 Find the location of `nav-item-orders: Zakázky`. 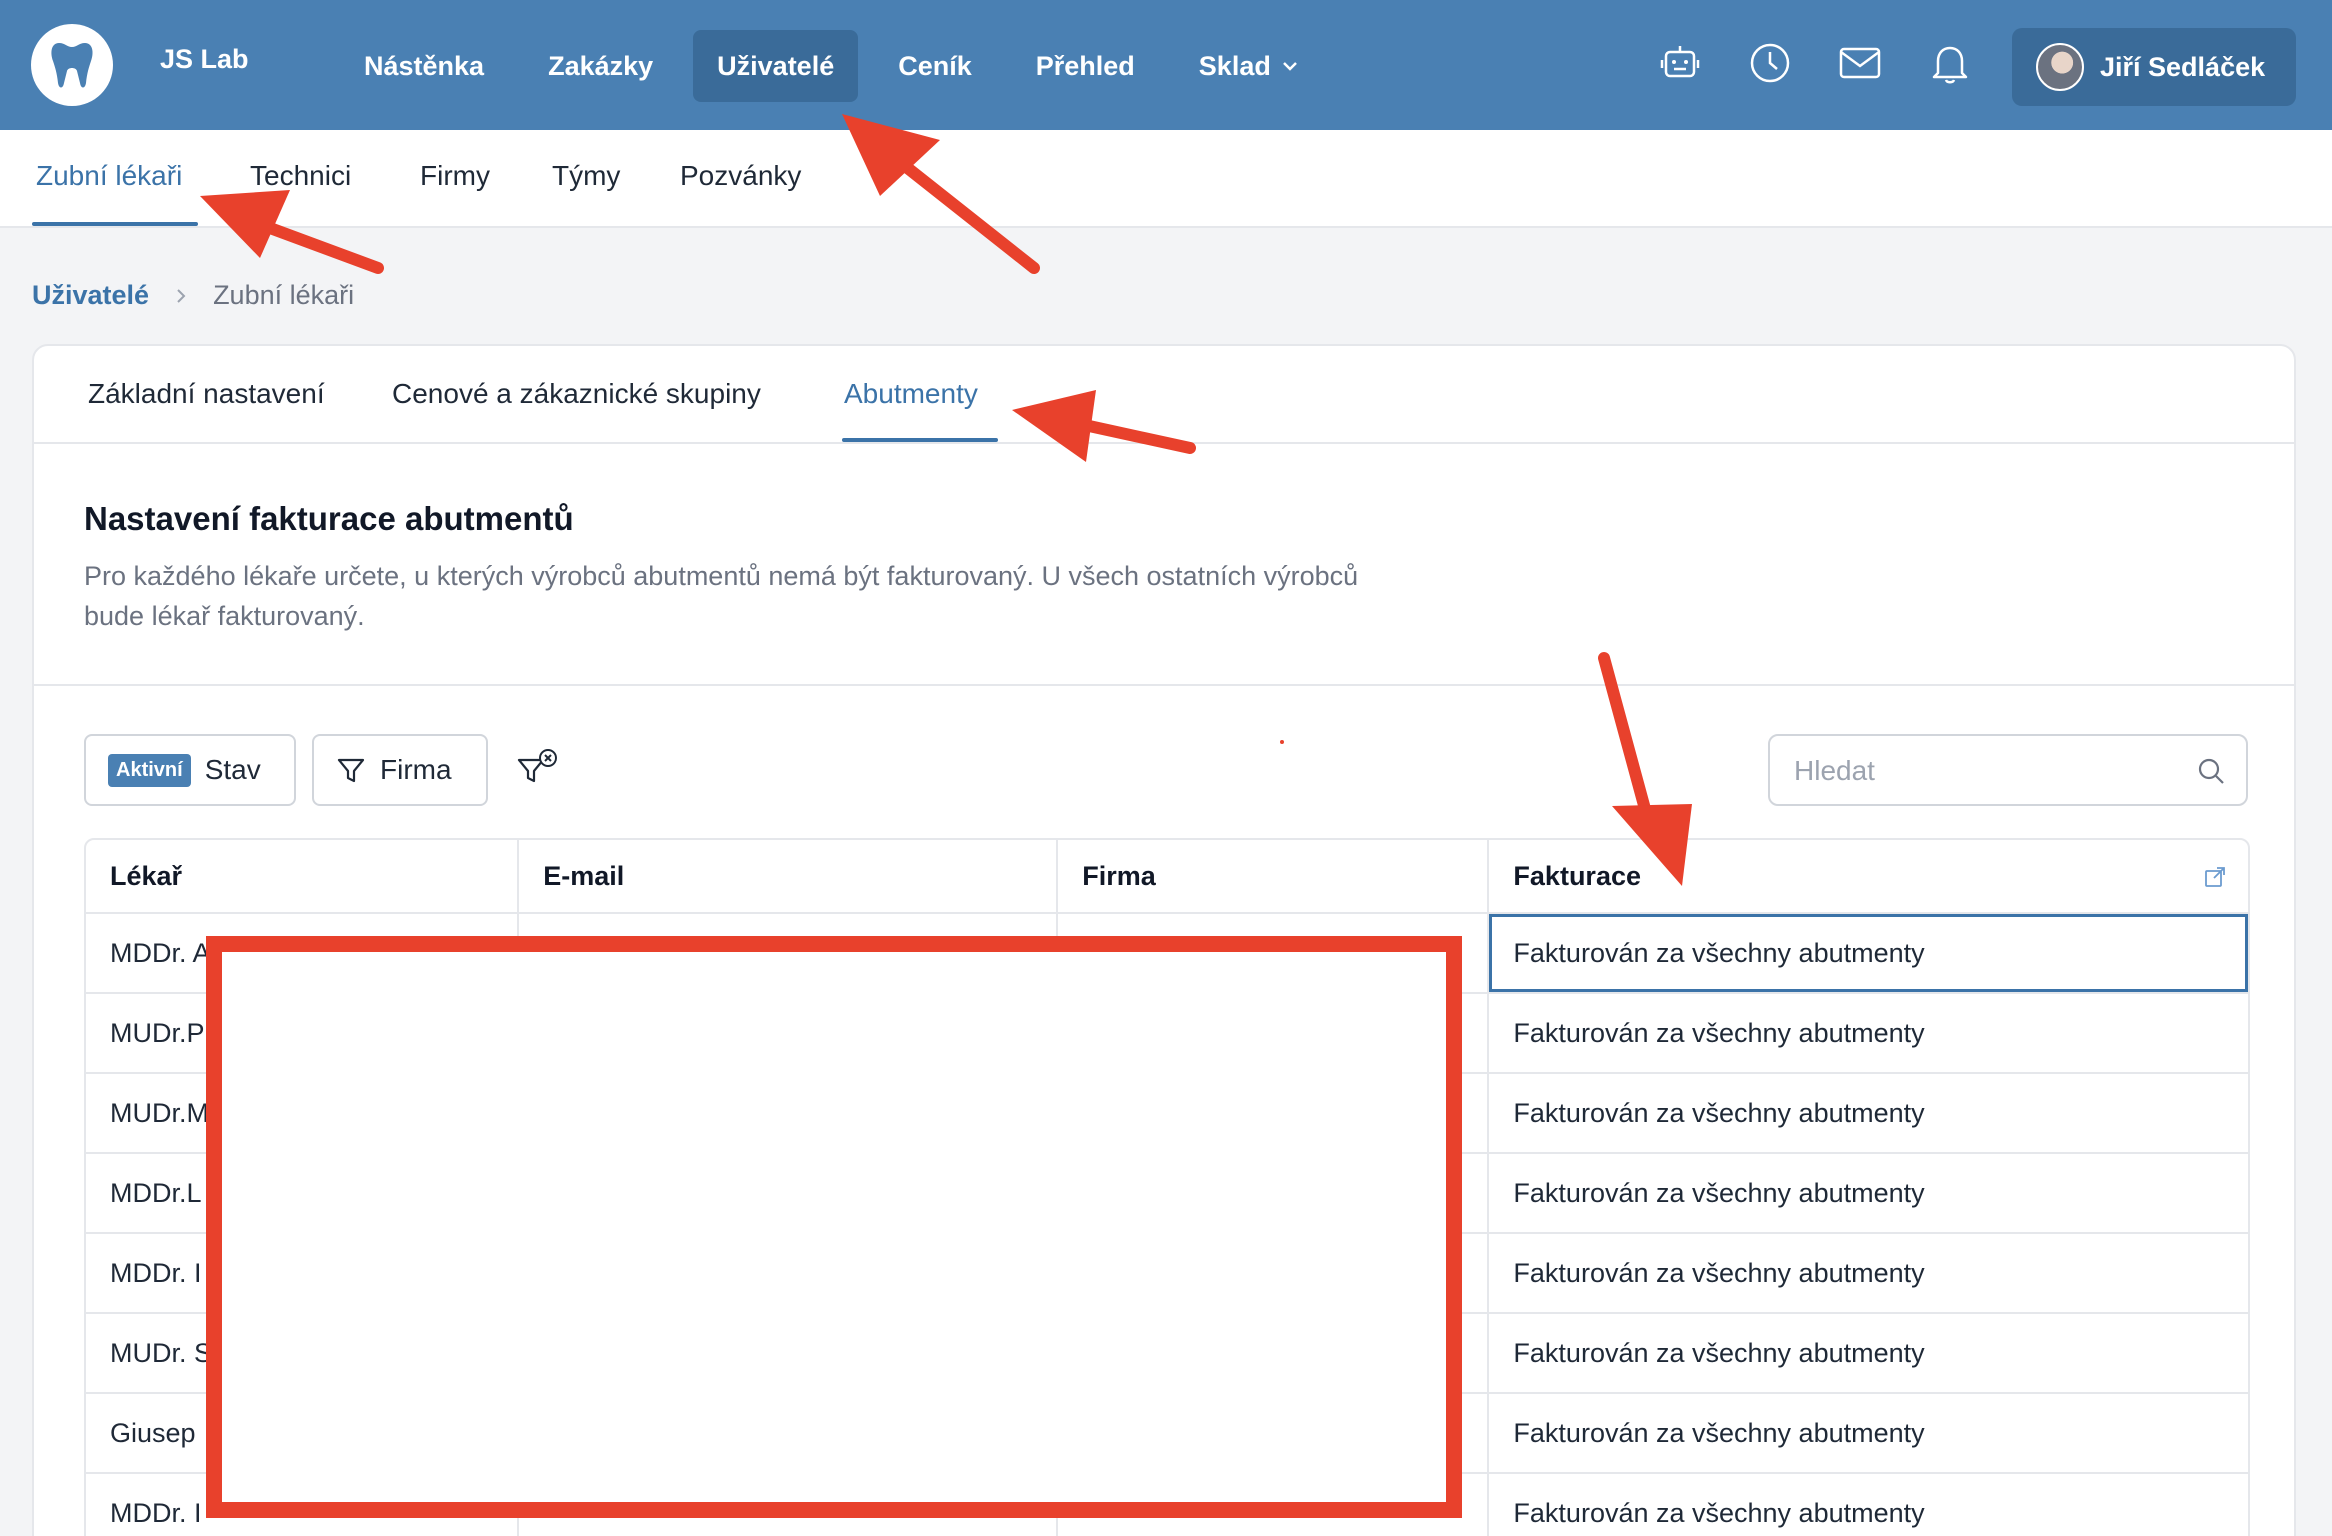

nav-item-orders: Zakázky is located at coordinates (600, 66).